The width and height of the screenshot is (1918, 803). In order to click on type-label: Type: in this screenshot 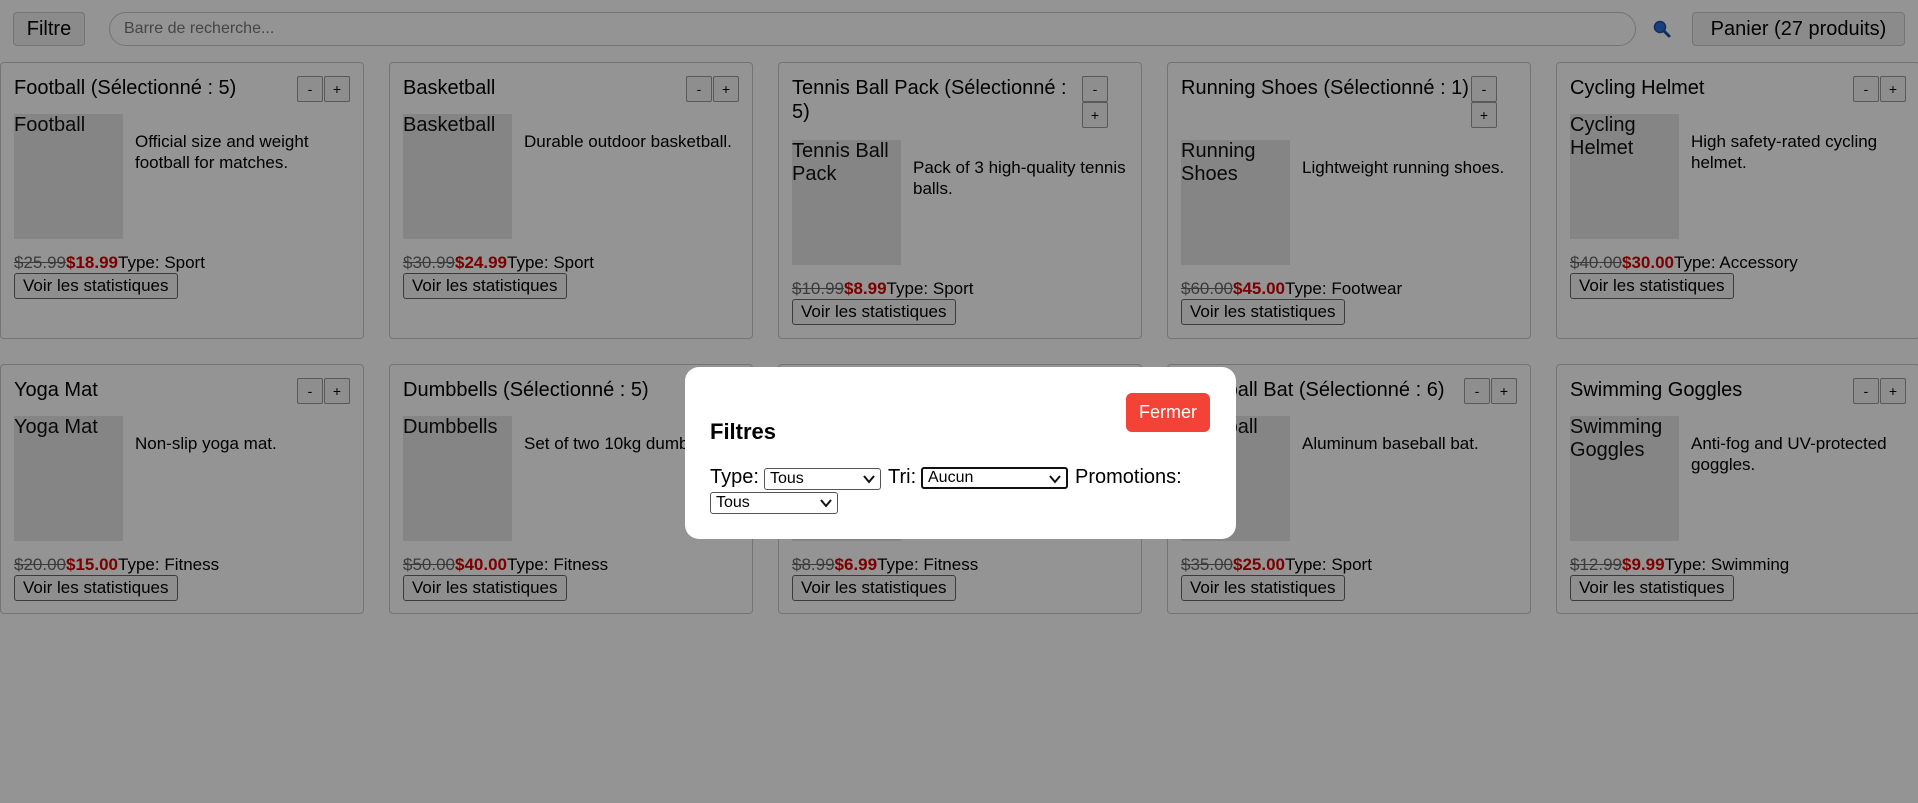, I will do `click(734, 477)`.